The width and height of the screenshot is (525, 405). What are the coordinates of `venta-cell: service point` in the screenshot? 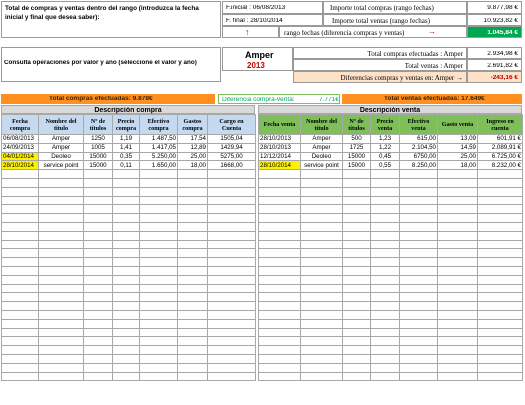 It's located at (321, 165).